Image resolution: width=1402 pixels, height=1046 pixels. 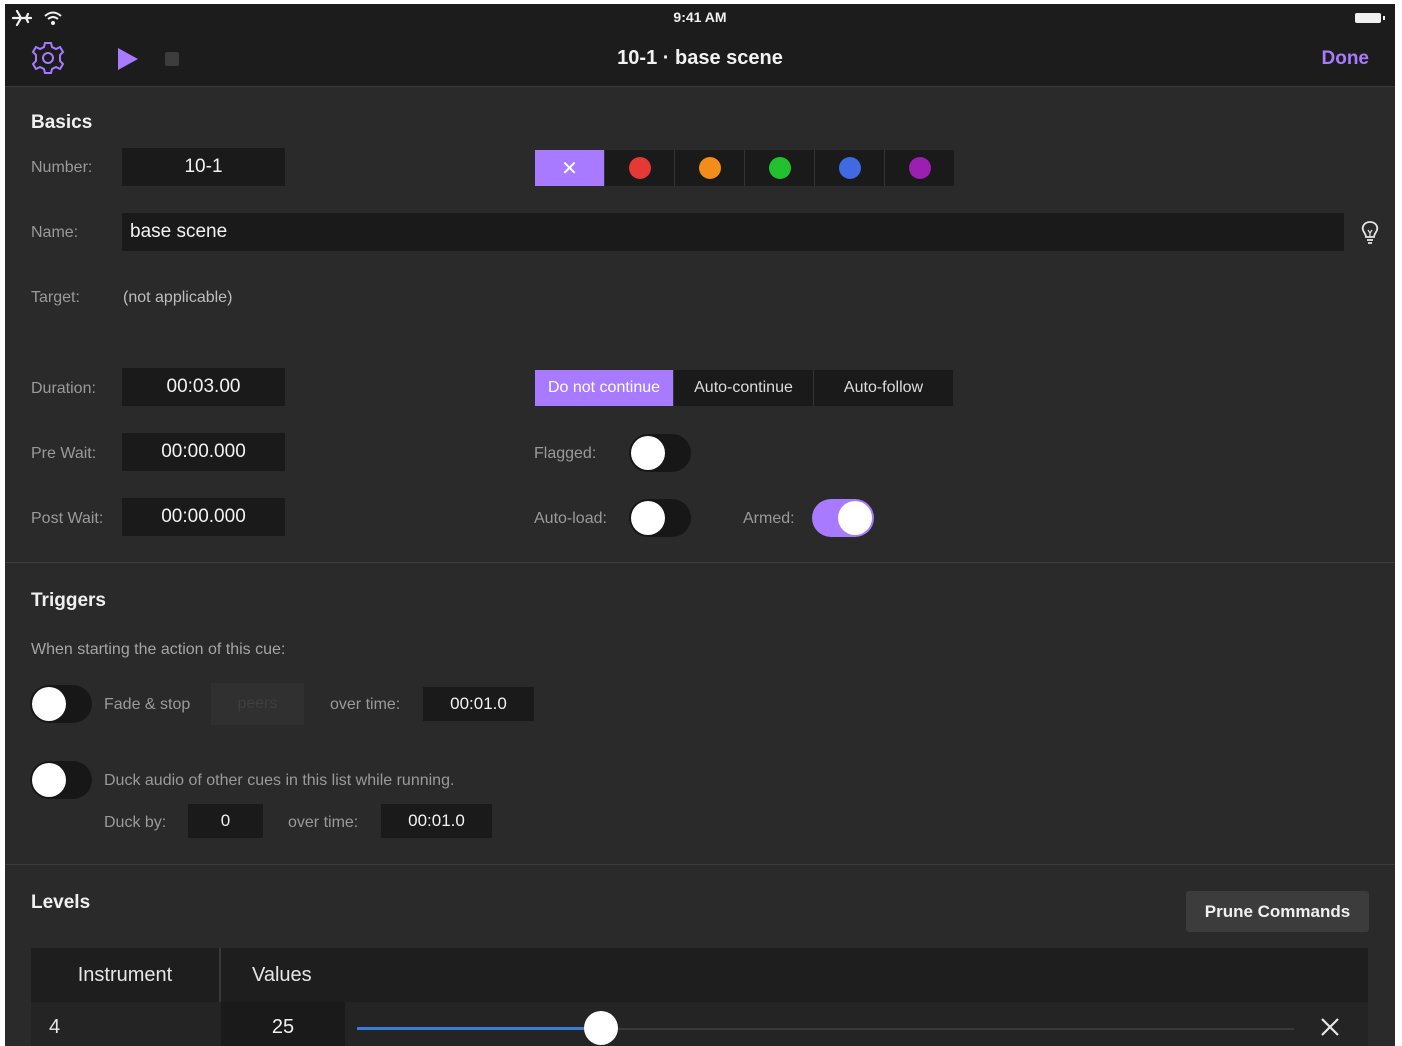 What do you see at coordinates (67, 518) in the screenshot?
I see `postwait-label: Post Wait:` at bounding box center [67, 518].